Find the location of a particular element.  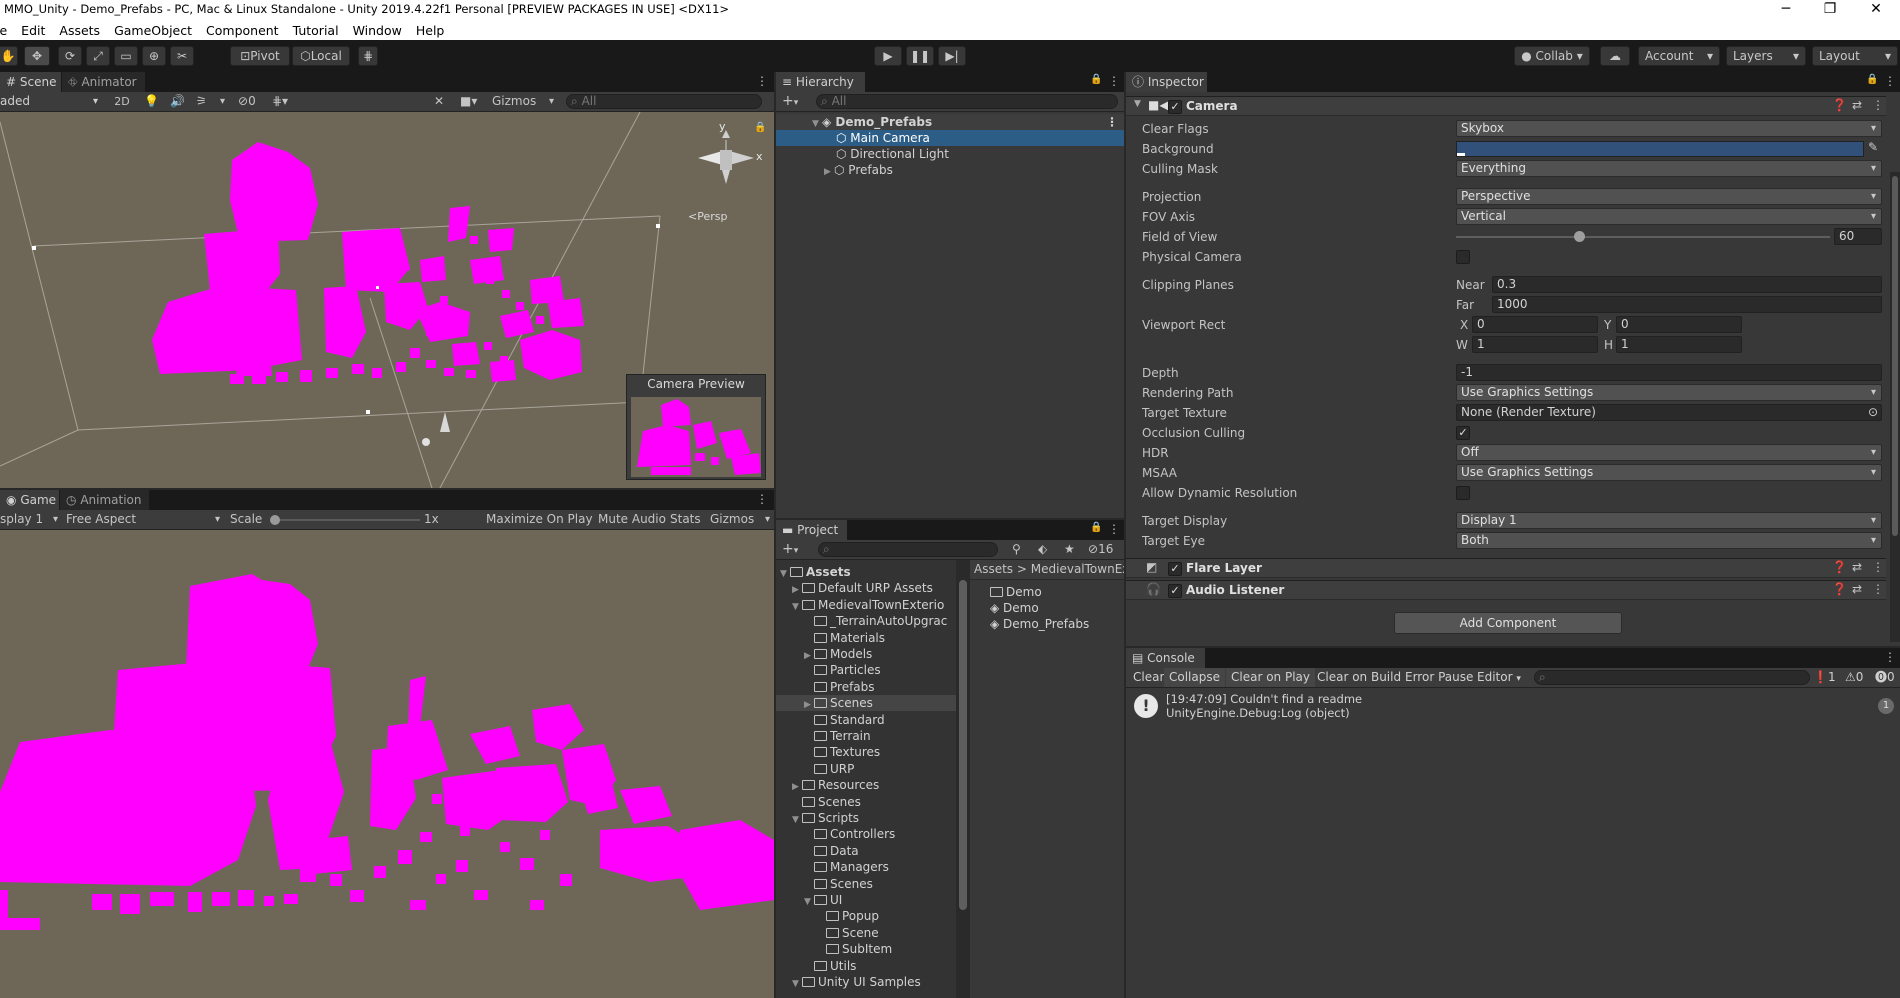

scale-slider is located at coordinates (345, 520).